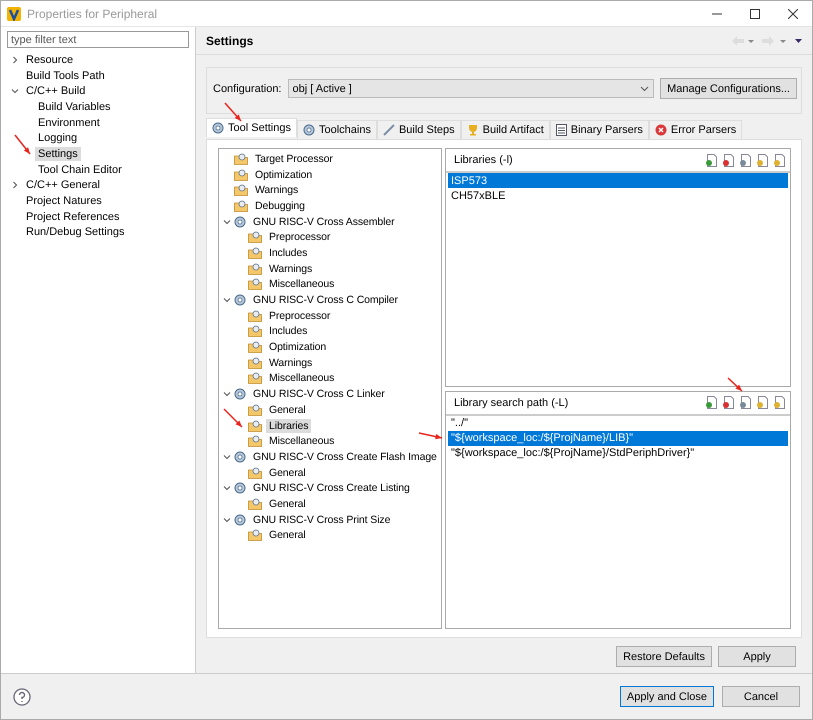 The width and height of the screenshot is (813, 720). I want to click on help-icon, so click(22, 697).